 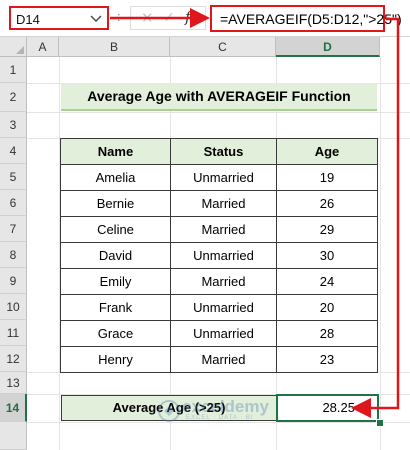 What do you see at coordinates (43, 47) in the screenshot?
I see `column-header-a: A` at bounding box center [43, 47].